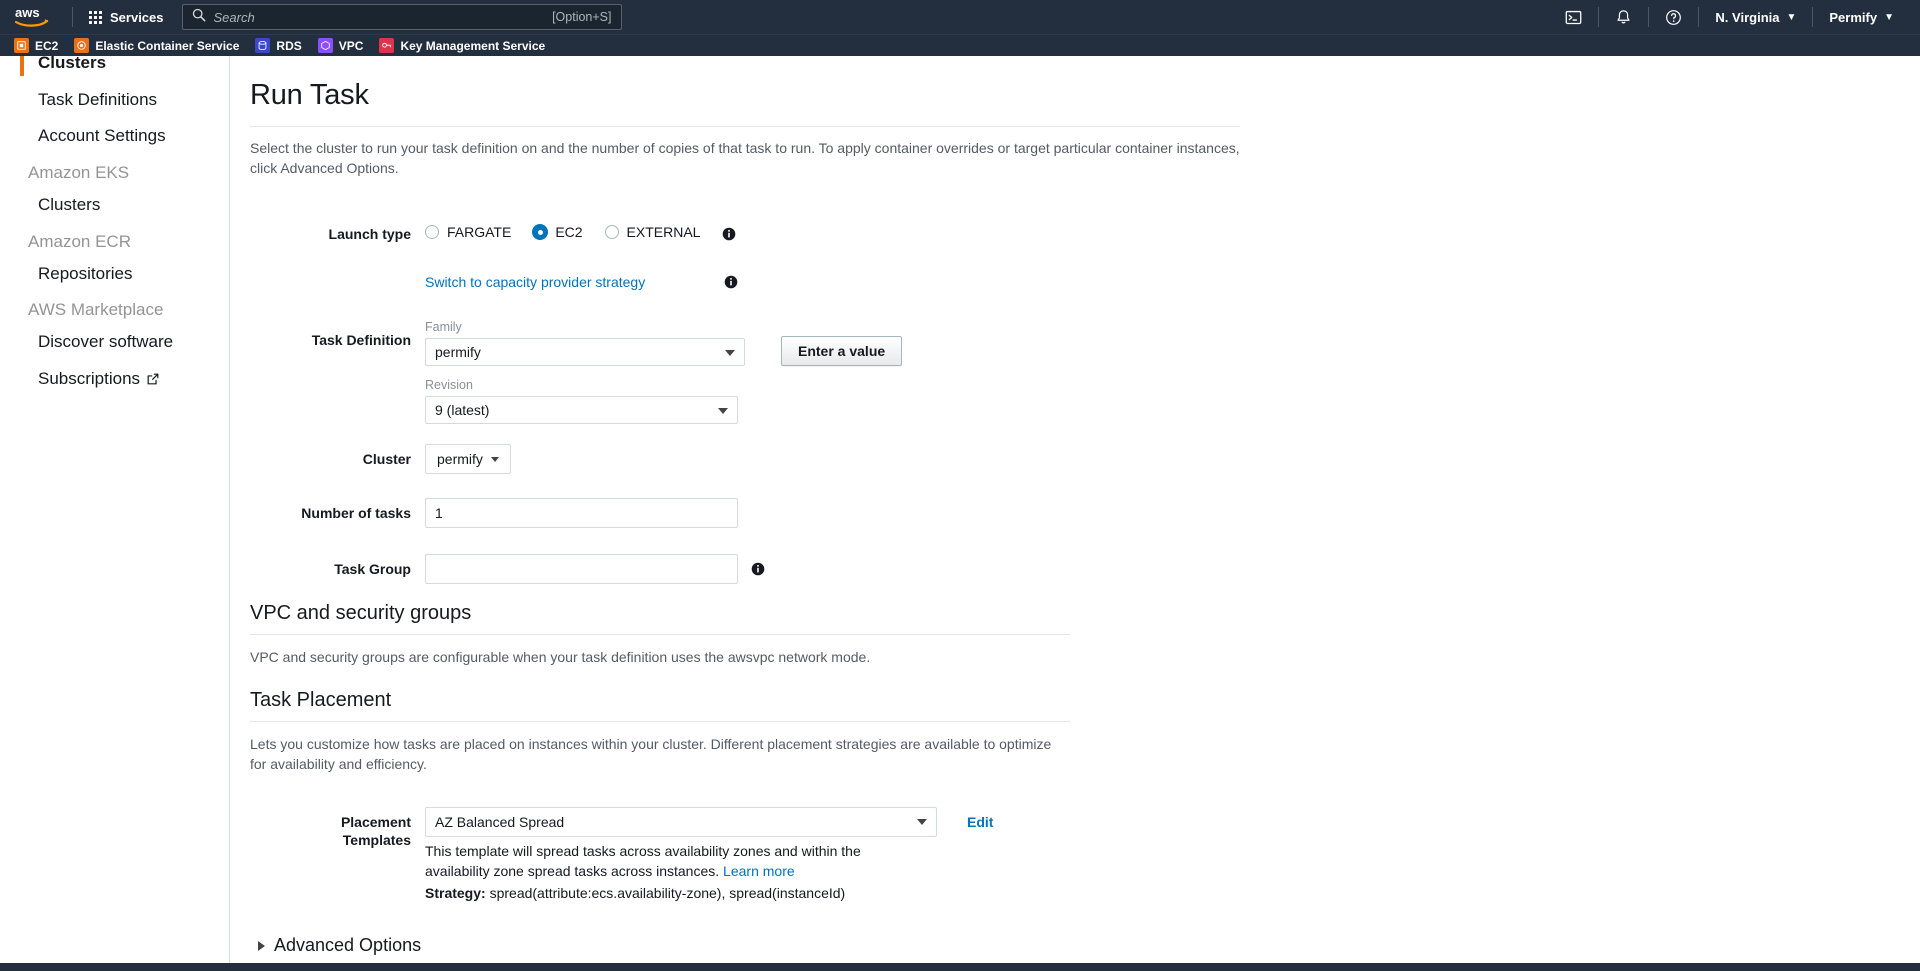  I want to click on sidebar-item-label: Subscriptions, so click(89, 378).